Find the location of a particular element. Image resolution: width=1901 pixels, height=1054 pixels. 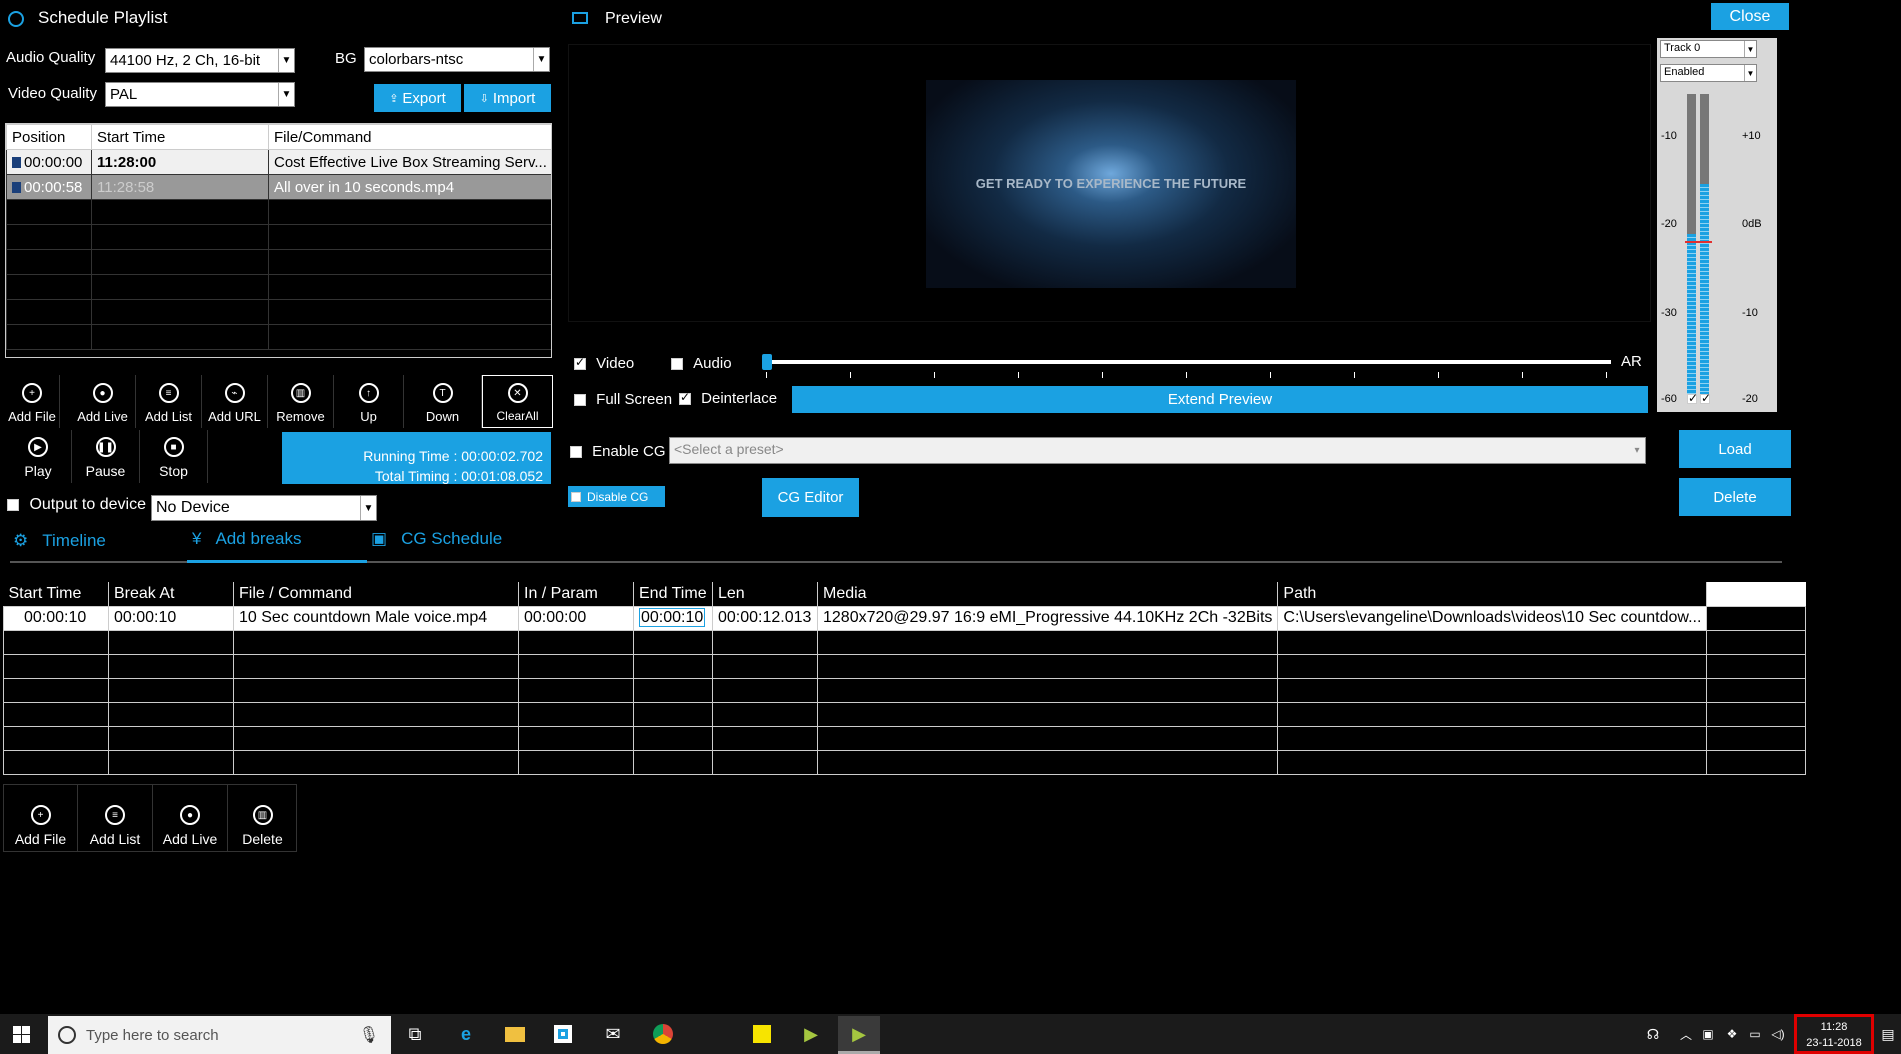

enable-cg-checkbox is located at coordinates (576, 452).